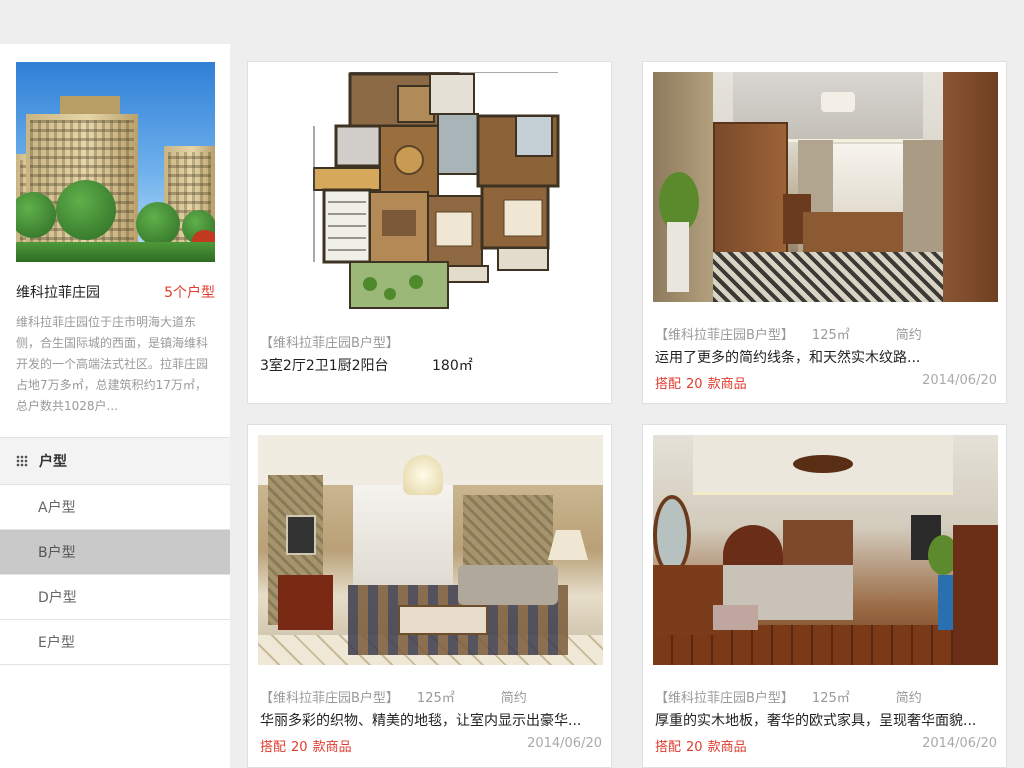 This screenshot has height=768, width=1024. I want to click on menu-item-a: A户型, so click(115, 507).